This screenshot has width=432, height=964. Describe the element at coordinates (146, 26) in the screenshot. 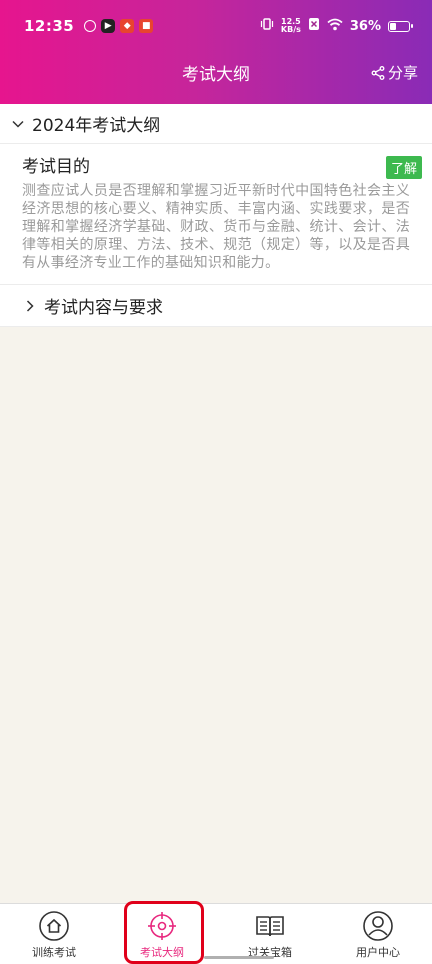

I see `app-notification-icon-2: ■` at that location.